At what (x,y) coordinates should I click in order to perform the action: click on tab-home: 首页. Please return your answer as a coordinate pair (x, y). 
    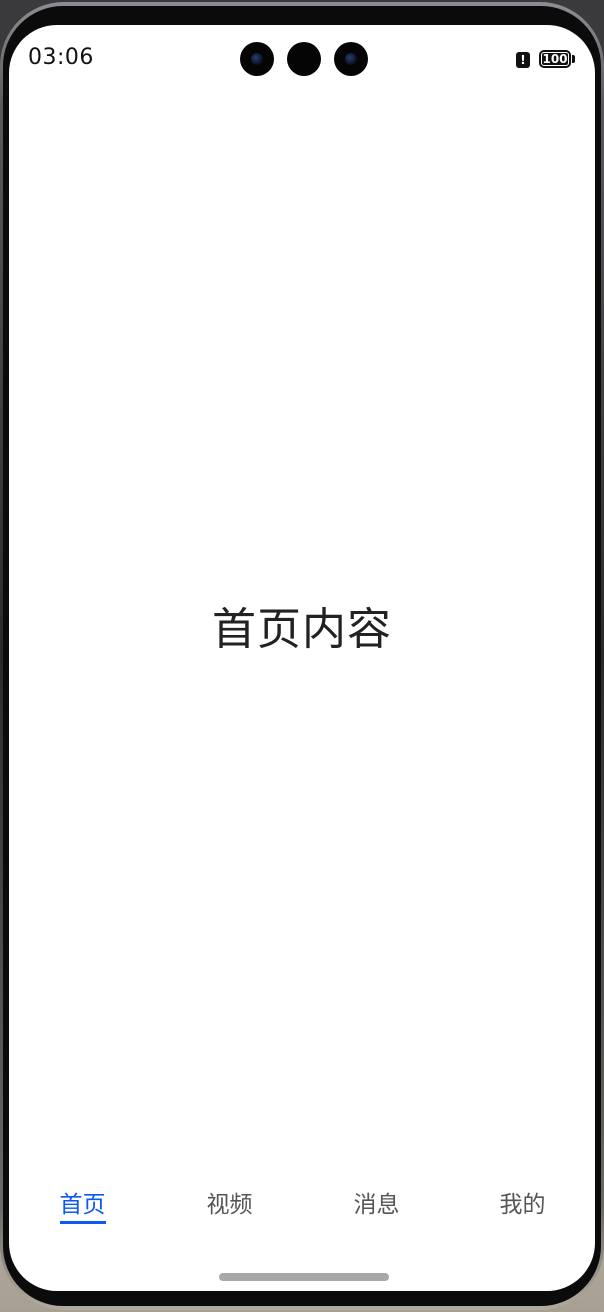
    Looking at the image, I should click on (82, 1204).